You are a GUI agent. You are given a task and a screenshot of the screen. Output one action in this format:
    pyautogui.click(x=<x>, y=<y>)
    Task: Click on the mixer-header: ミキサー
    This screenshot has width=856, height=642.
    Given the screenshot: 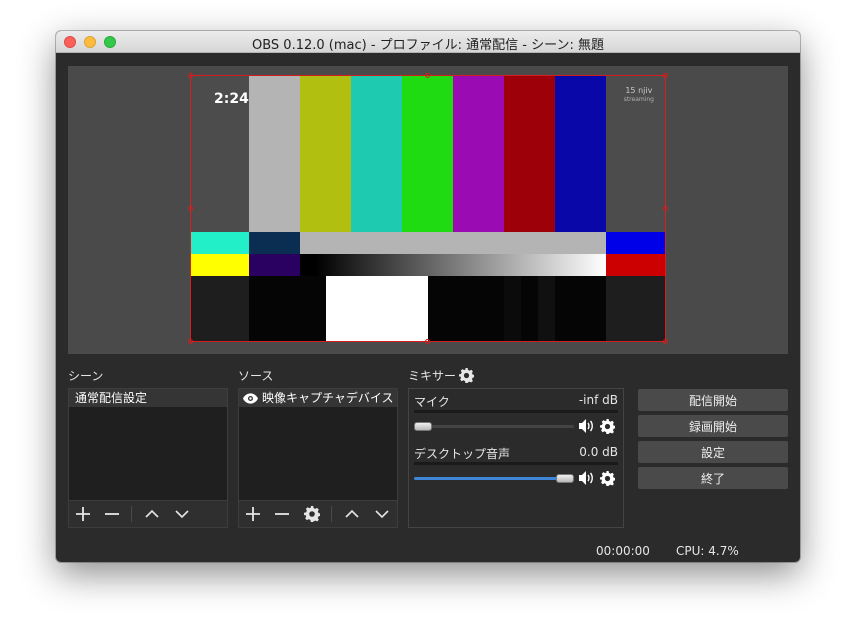 What is the action you would take?
    pyautogui.click(x=441, y=375)
    